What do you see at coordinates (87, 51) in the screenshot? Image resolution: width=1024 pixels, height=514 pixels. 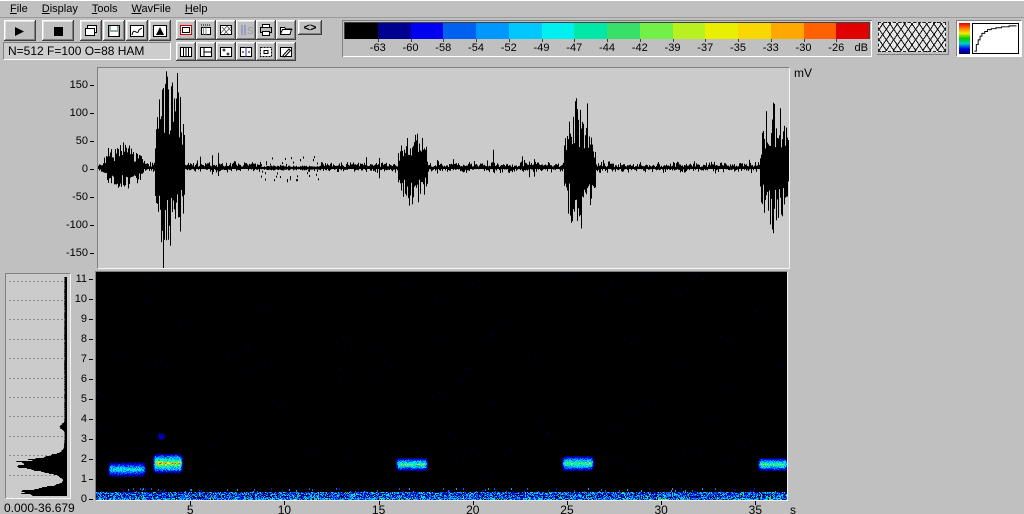 I see `analysis-settings-field` at bounding box center [87, 51].